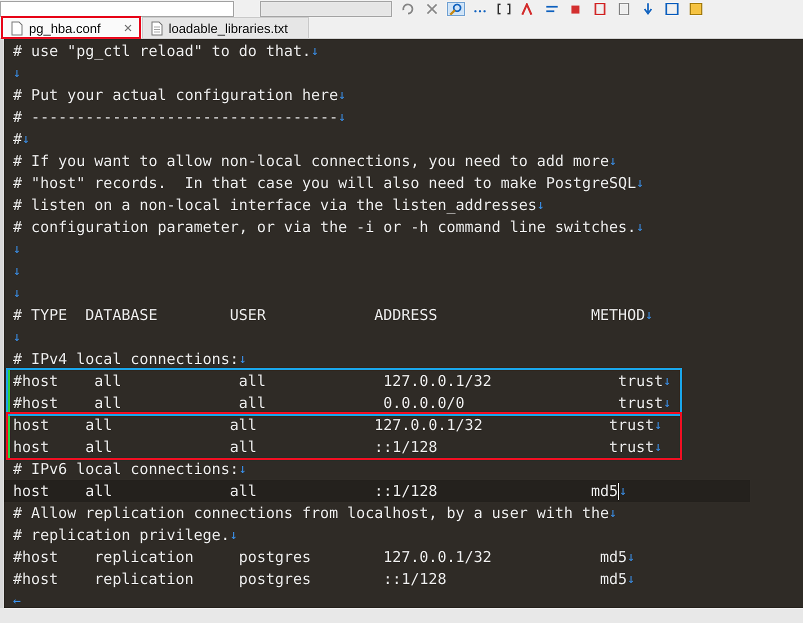  I want to click on code-line: # "host" records. In that case you will also need to make PostgreSQL, so click(324, 183).